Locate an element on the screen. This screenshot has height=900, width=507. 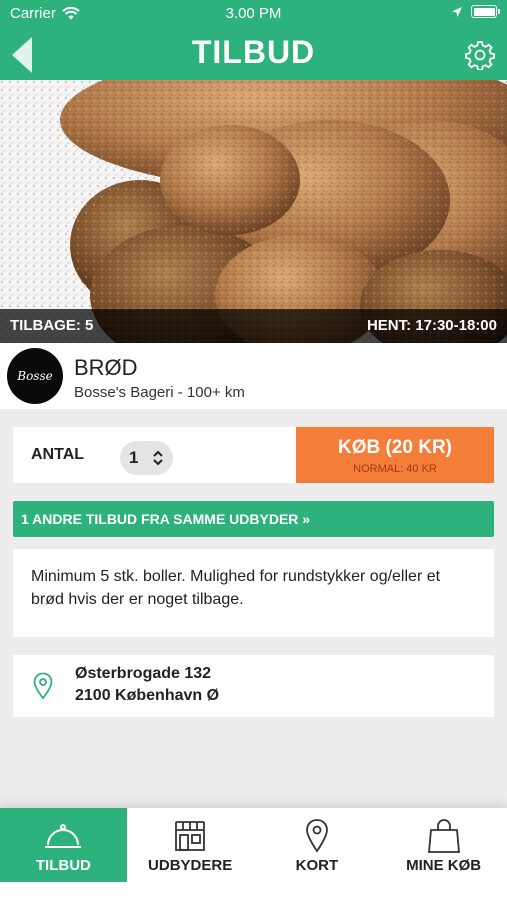
address-street: Østerbrogade 132 is located at coordinates (143, 673).